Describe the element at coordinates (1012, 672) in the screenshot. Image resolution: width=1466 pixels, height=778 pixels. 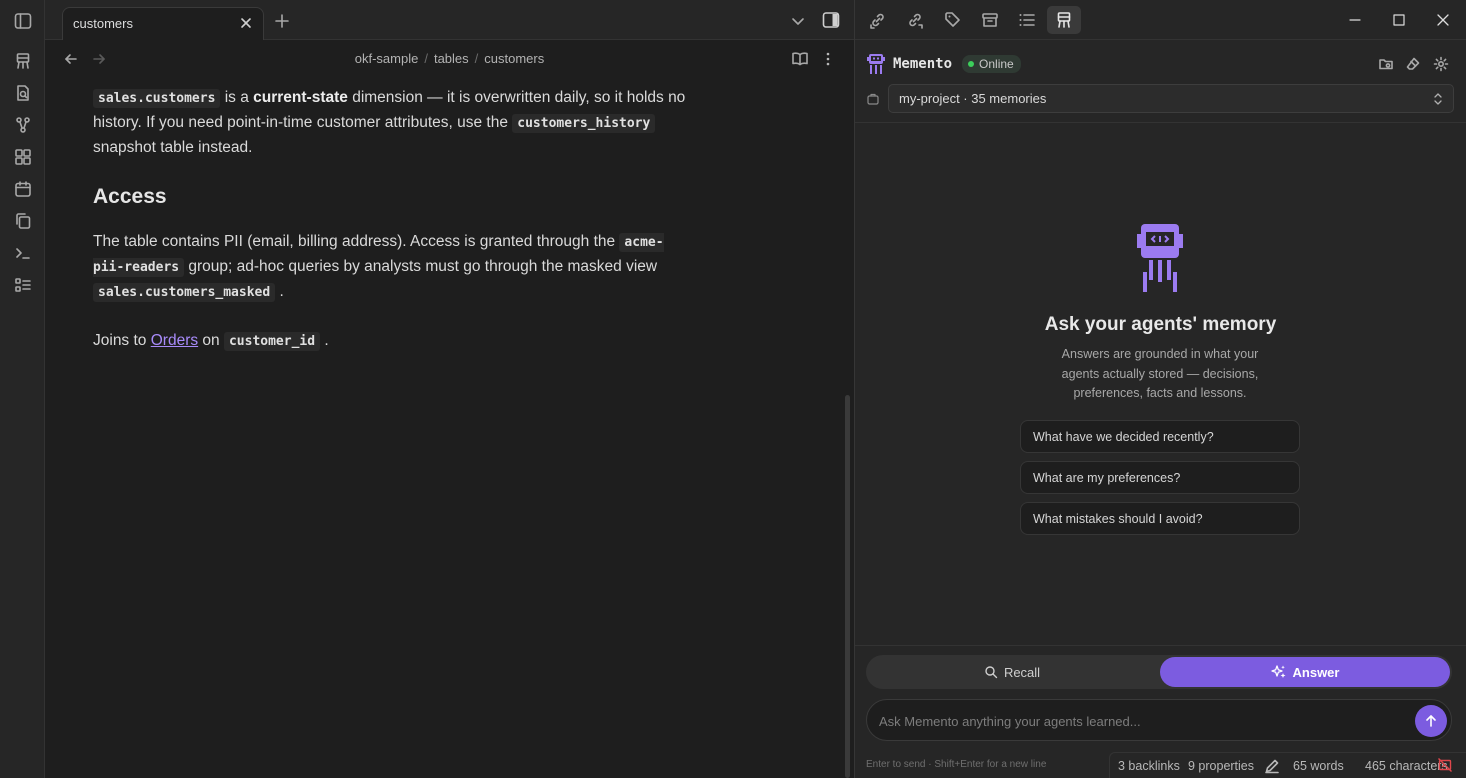
I see `recall-mode-button: Recall` at that location.